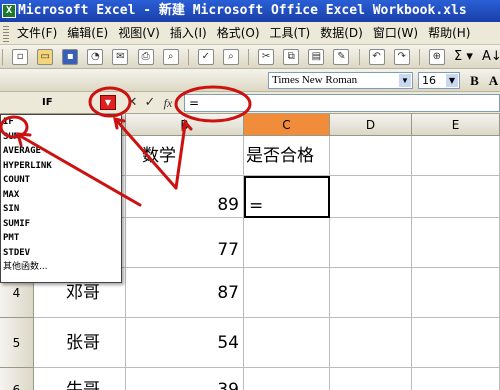  I want to click on open-icon: ▭, so click(45, 57).